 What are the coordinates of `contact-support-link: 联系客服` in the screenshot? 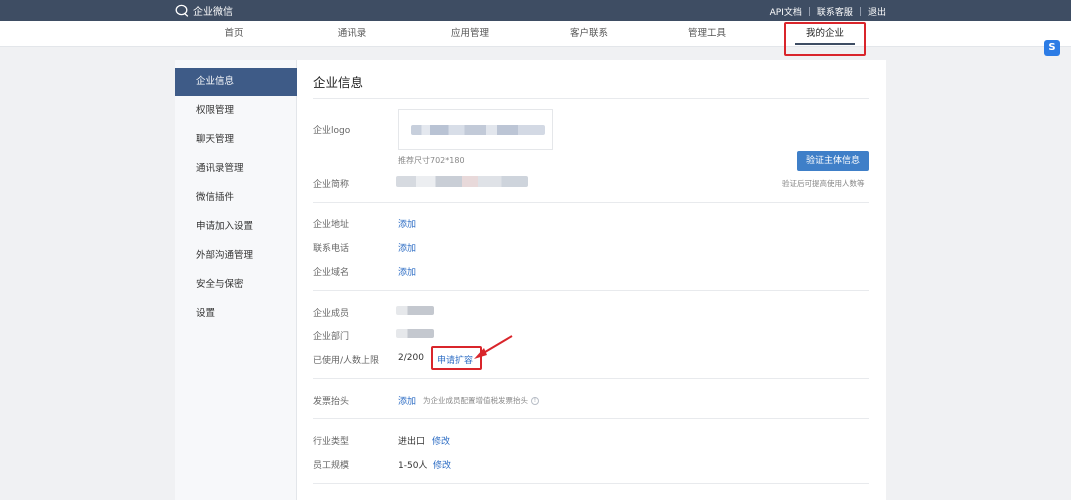 It's located at (835, 11).